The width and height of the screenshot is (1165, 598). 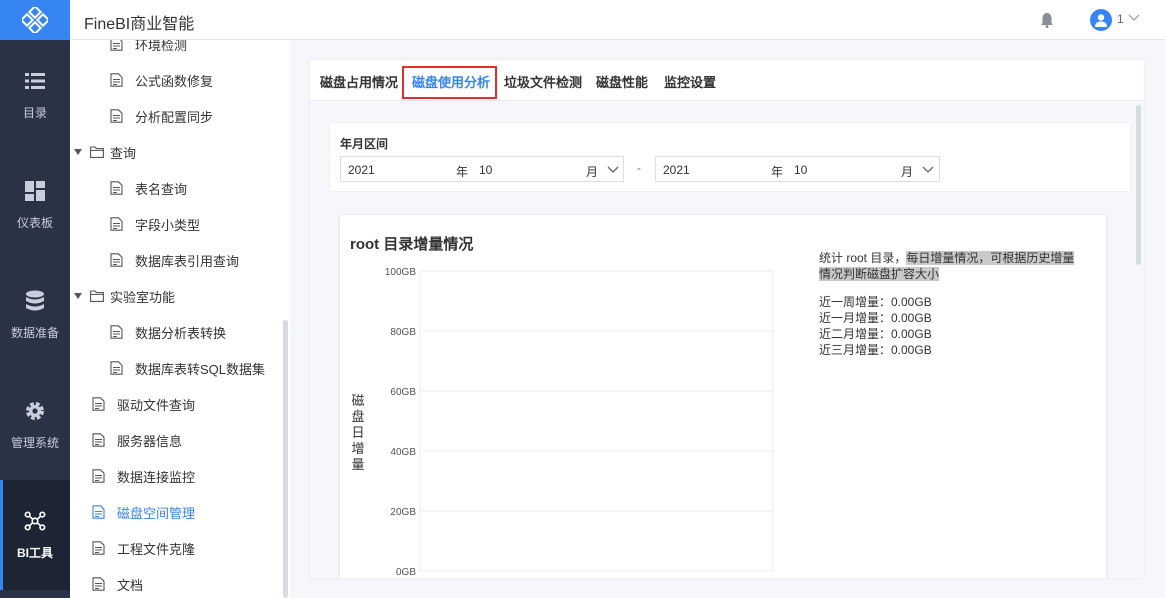 What do you see at coordinates (777, 172) in the screenshot?
I see `end-year-label: 年` at bounding box center [777, 172].